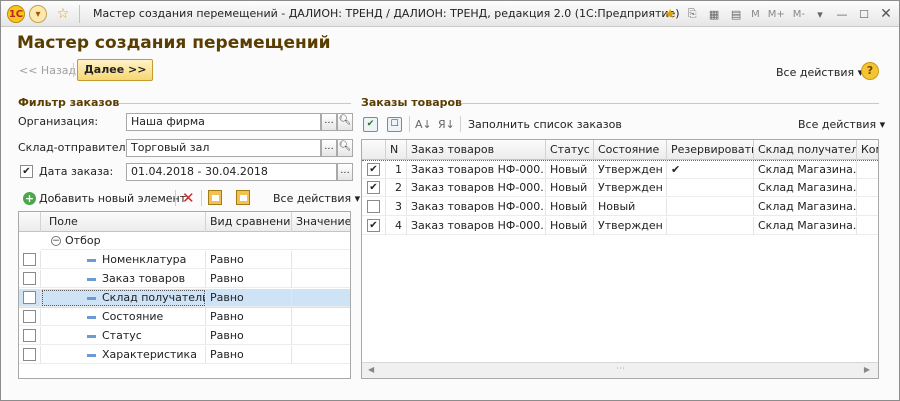 The height and width of the screenshot is (401, 900). Describe the element at coordinates (373, 206) in the screenshot. I see `order-row-checkbox` at that location.